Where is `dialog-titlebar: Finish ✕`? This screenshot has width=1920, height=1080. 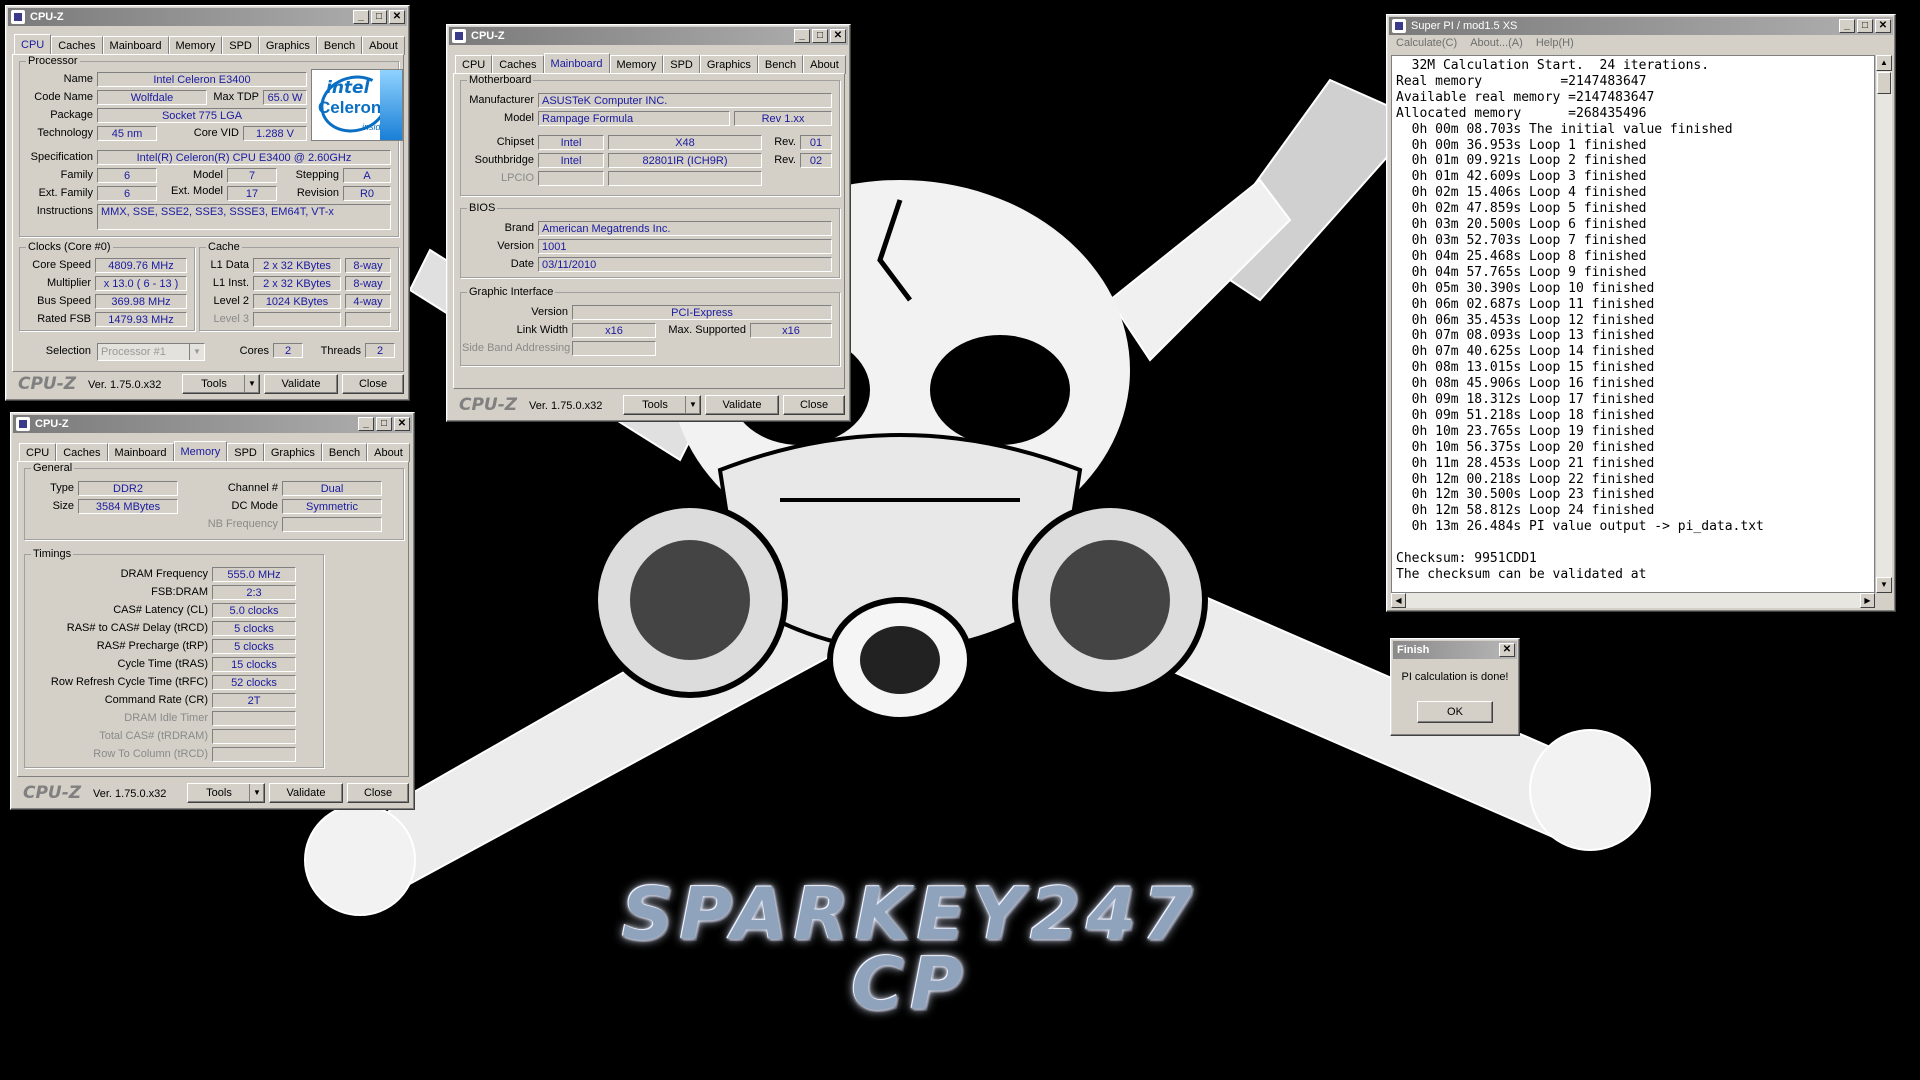 dialog-titlebar: Finish ✕ is located at coordinates (1455, 650).